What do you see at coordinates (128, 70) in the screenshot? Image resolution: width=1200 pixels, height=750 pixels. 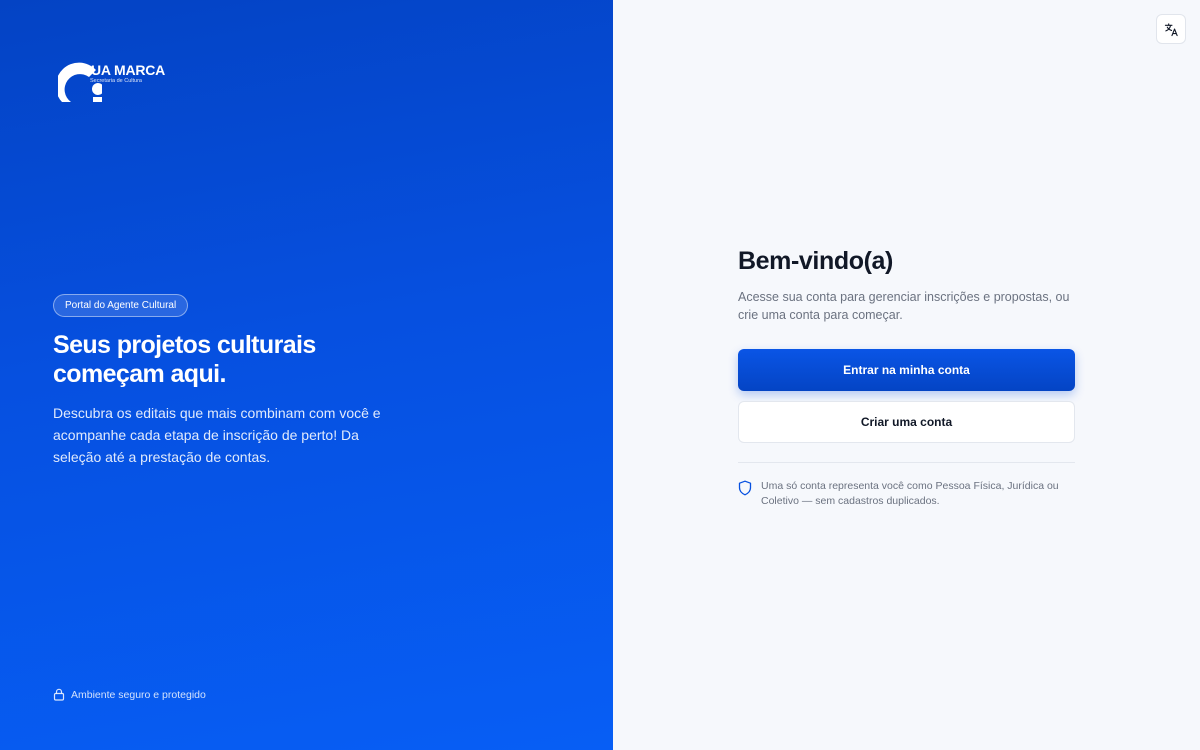 I see `brand-name: UA MARCA` at bounding box center [128, 70].